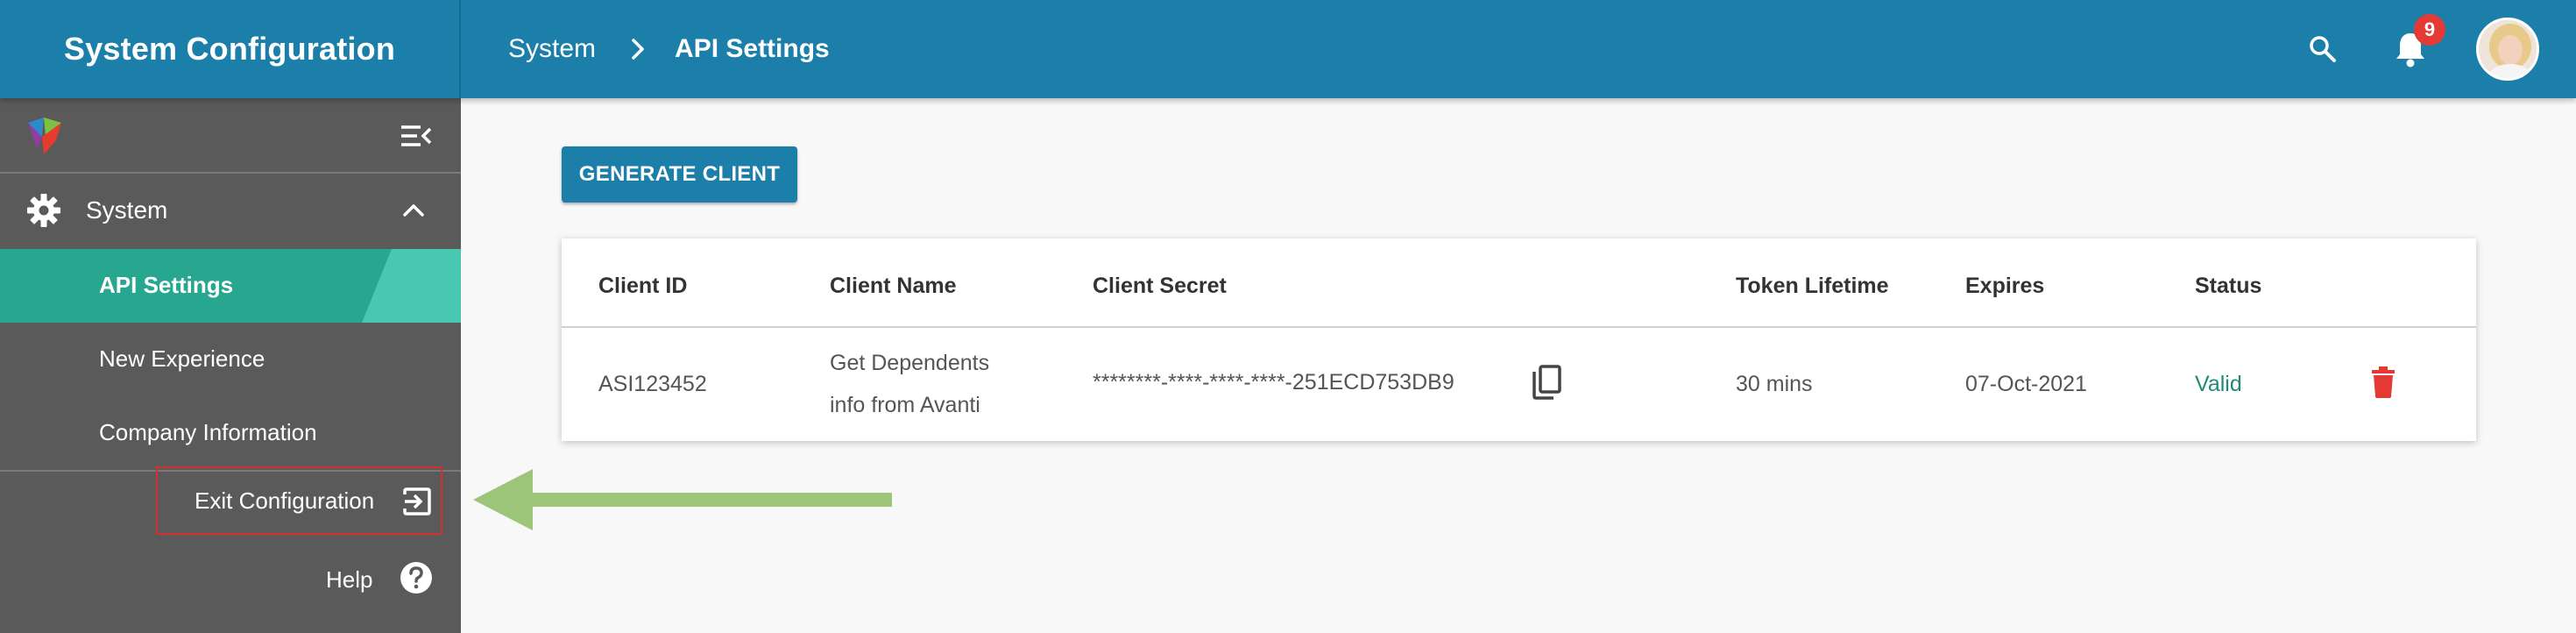 The height and width of the screenshot is (633, 2576). I want to click on exit-configuration-label: Exit Configuration, so click(285, 500).